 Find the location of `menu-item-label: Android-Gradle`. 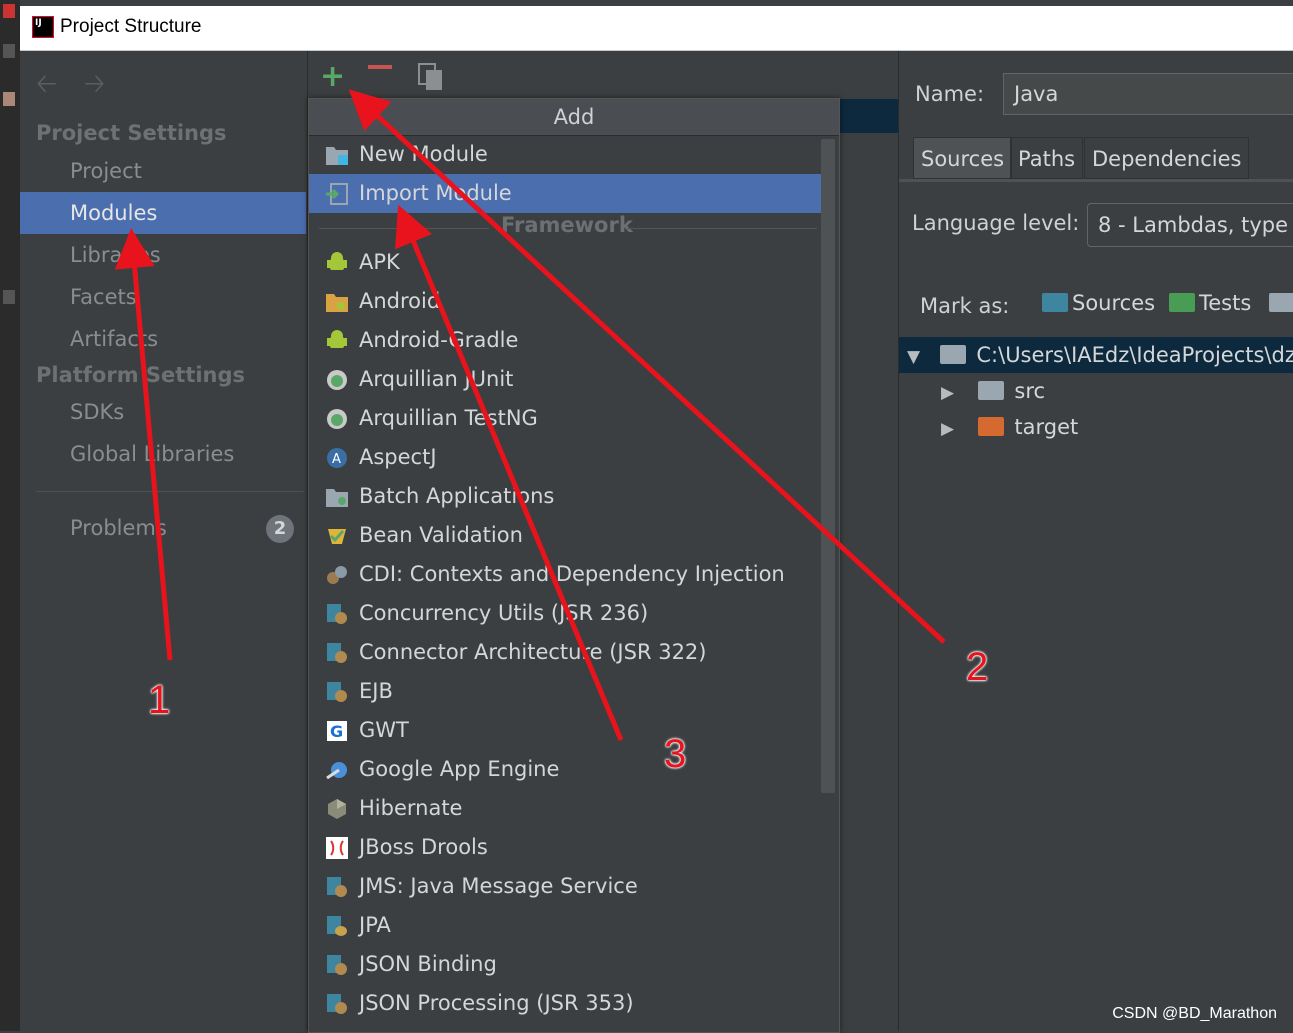

menu-item-label: Android-Gradle is located at coordinates (439, 340).